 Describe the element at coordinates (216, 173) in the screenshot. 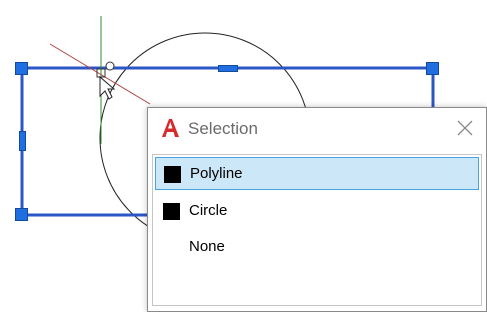

I see `list-item-label: Polyline` at that location.